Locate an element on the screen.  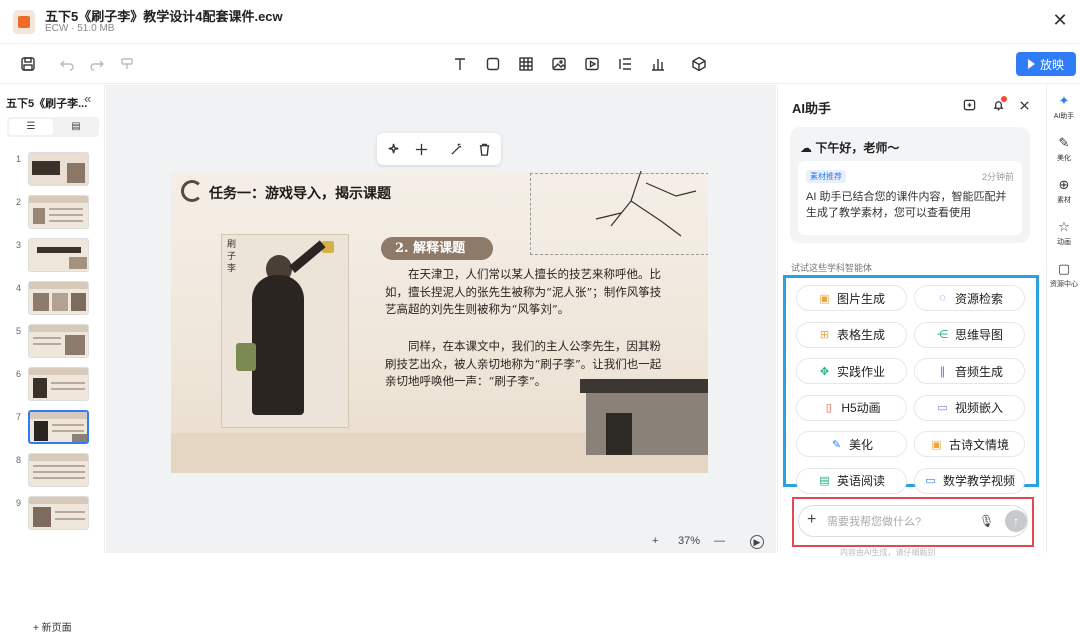
agent-button: ▯ H5动画 is located at coordinates (851, 407).